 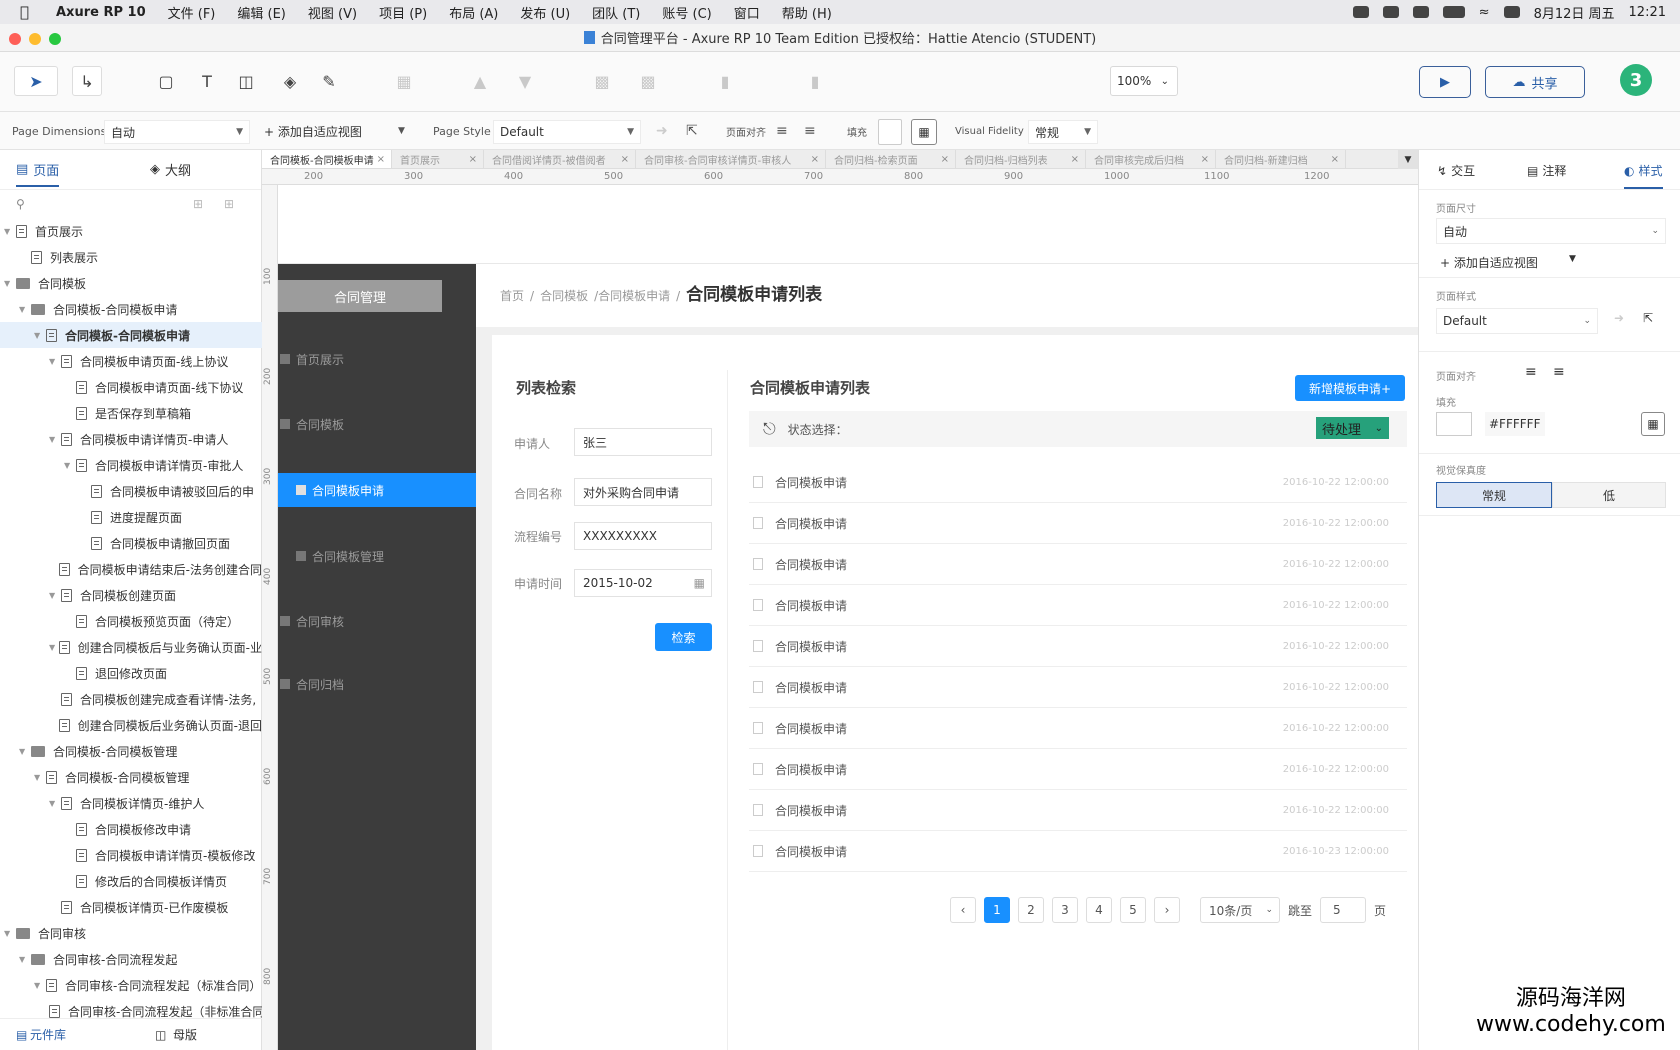 What do you see at coordinates (1343, 910) in the screenshot?
I see `jump-input: 5` at bounding box center [1343, 910].